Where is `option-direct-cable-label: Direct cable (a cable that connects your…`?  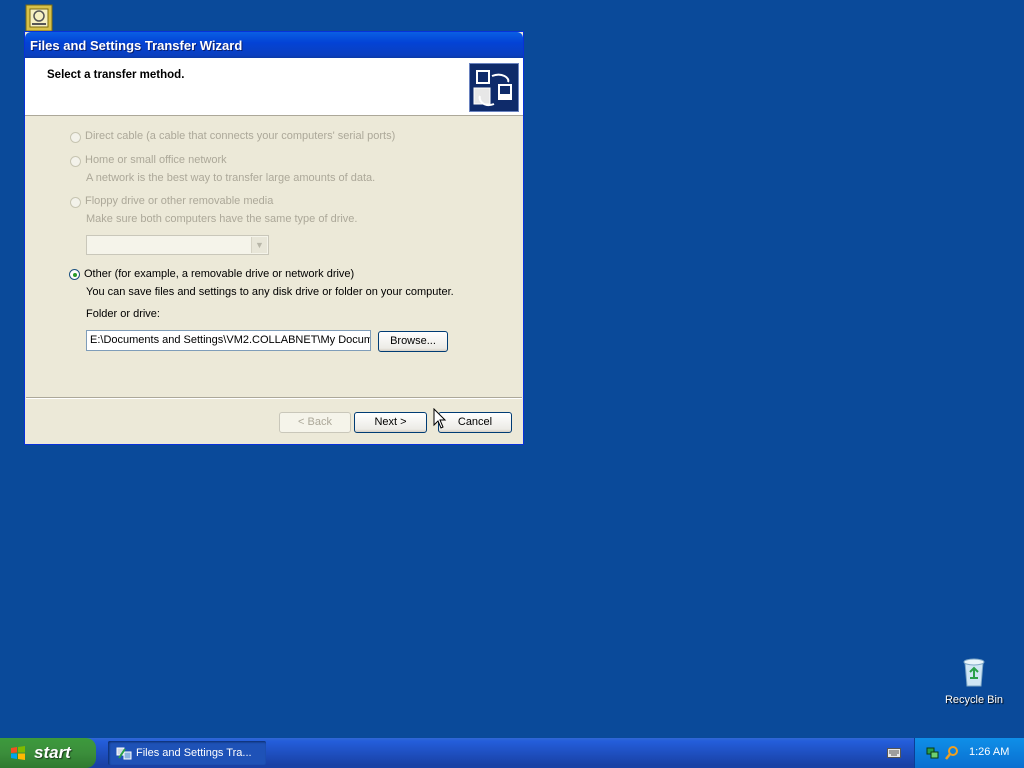
option-direct-cable-label: Direct cable (a cable that connects your… is located at coordinates (240, 136).